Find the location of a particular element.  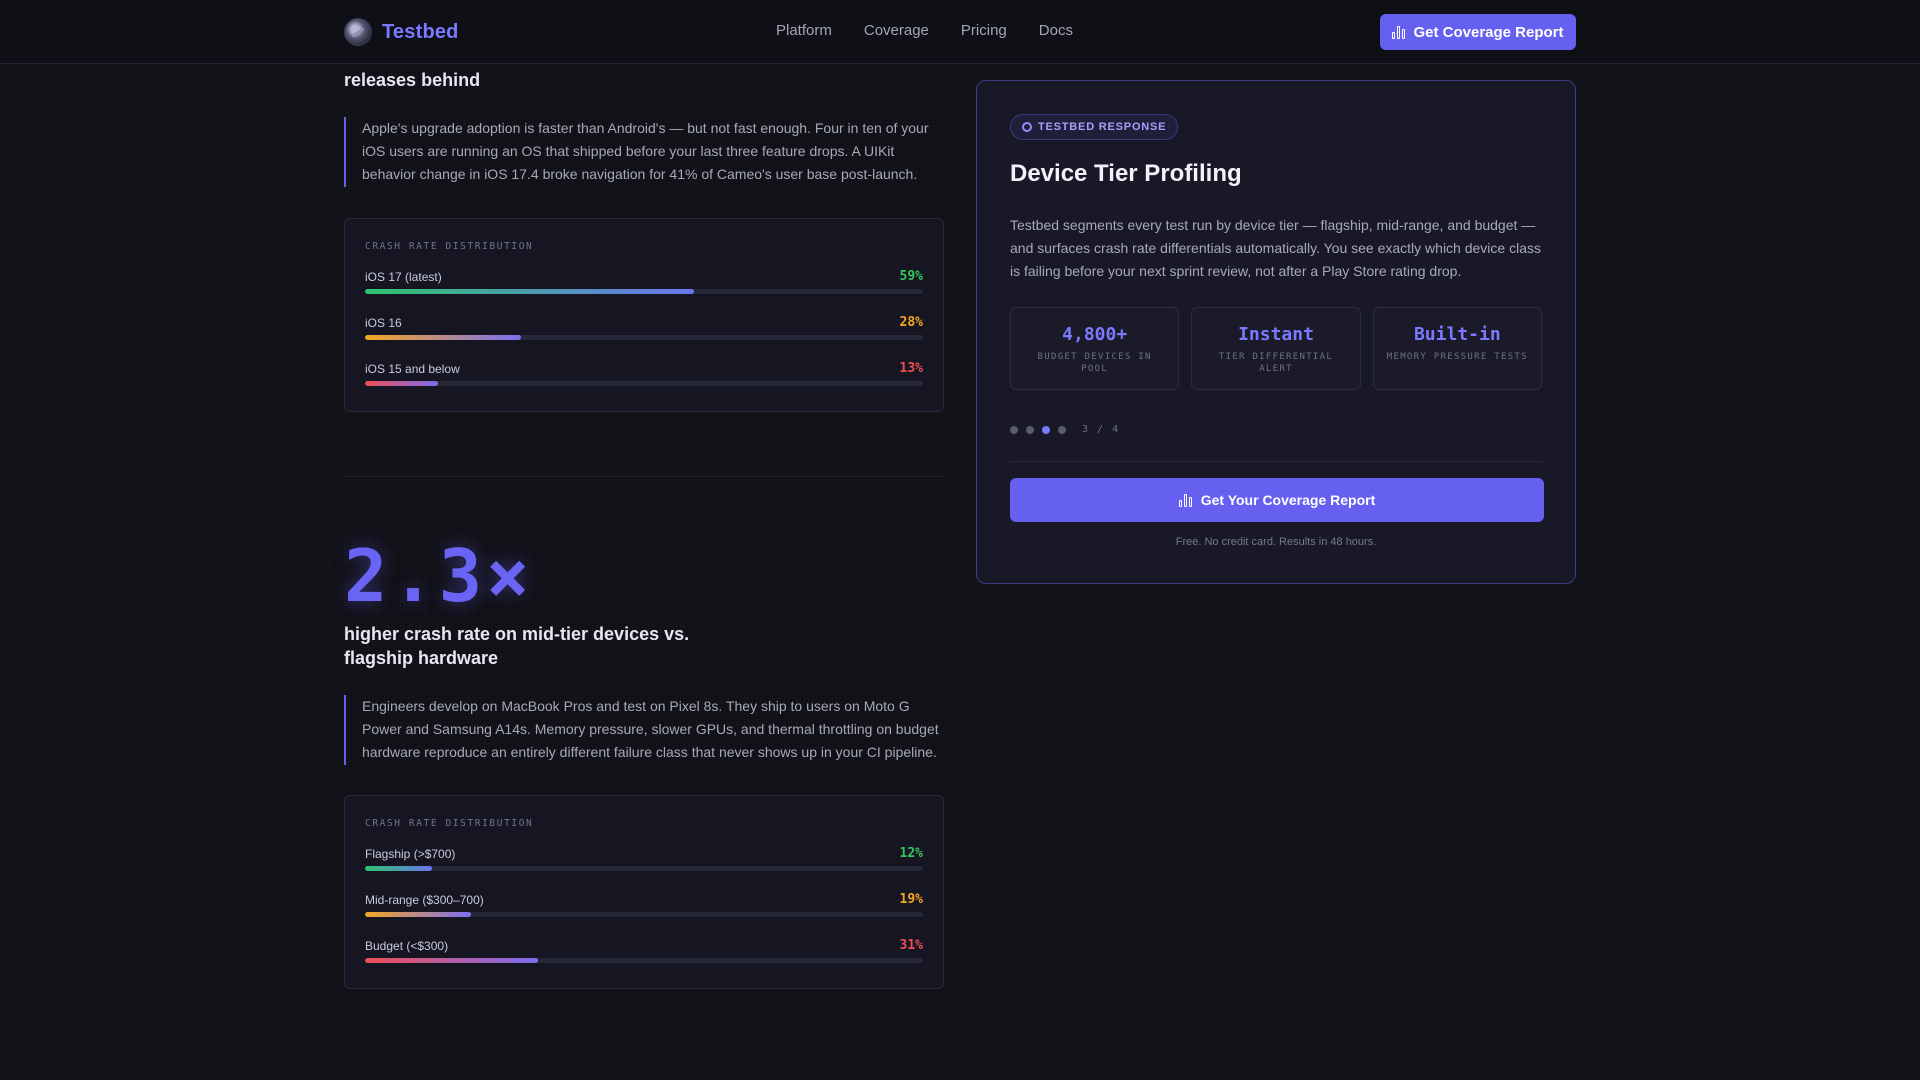

distribution-row: Flagship (>$700) 12% is located at coordinates (644, 862).